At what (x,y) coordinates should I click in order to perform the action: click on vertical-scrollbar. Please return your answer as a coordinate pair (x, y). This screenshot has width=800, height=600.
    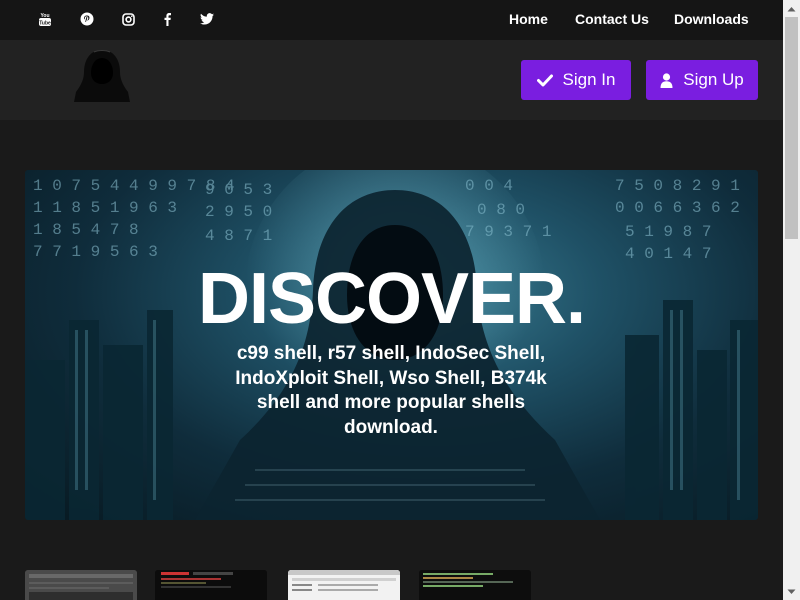
    Looking at the image, I should click on (791, 300).